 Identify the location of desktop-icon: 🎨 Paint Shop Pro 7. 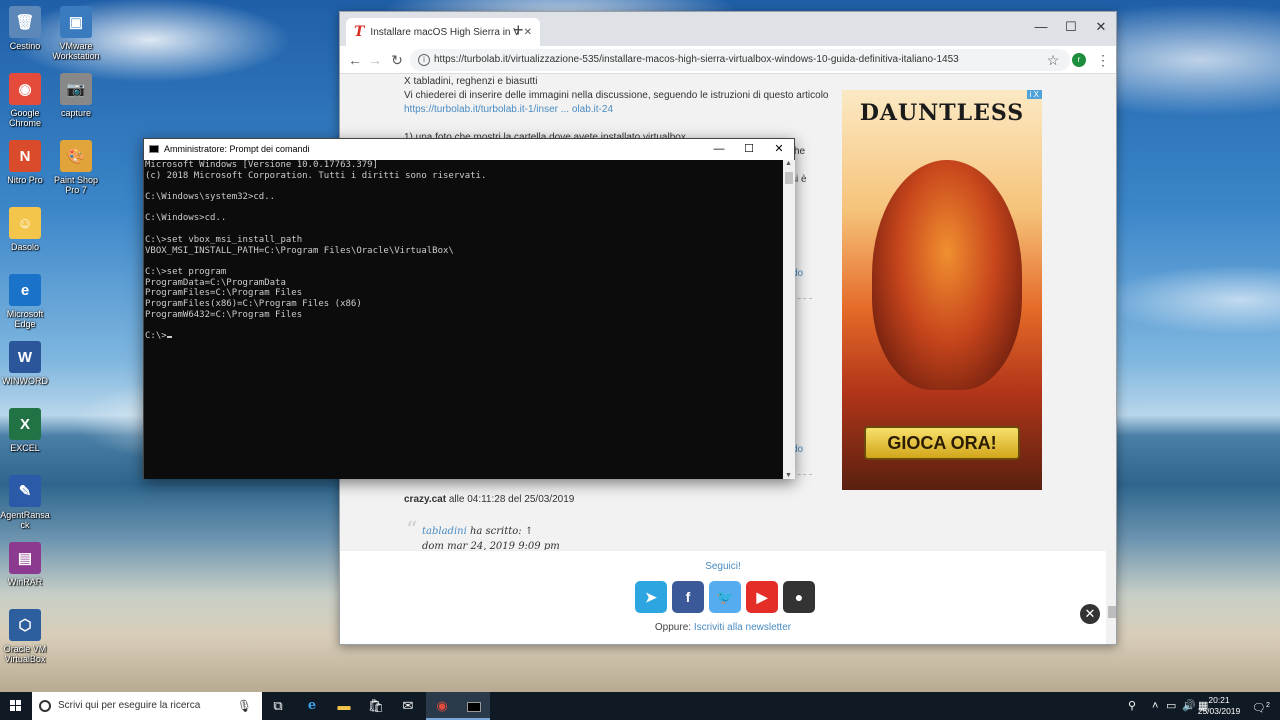
(76, 167).